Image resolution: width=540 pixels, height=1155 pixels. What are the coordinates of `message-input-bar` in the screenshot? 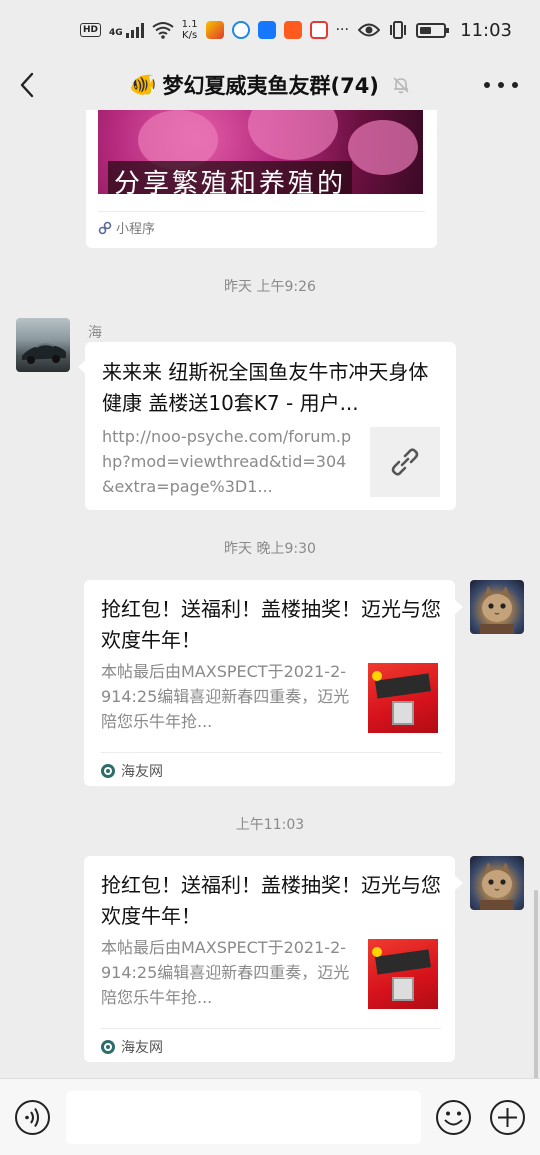 It's located at (270, 1116).